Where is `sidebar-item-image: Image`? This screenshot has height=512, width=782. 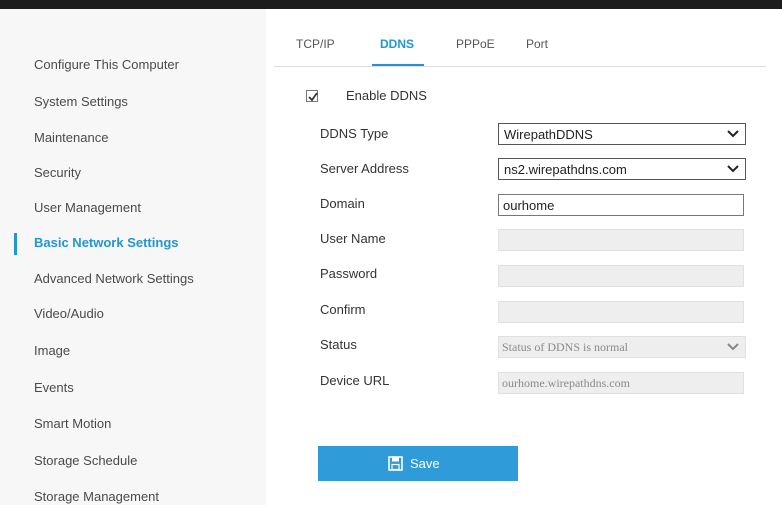 sidebar-item-image: Image is located at coordinates (133, 351).